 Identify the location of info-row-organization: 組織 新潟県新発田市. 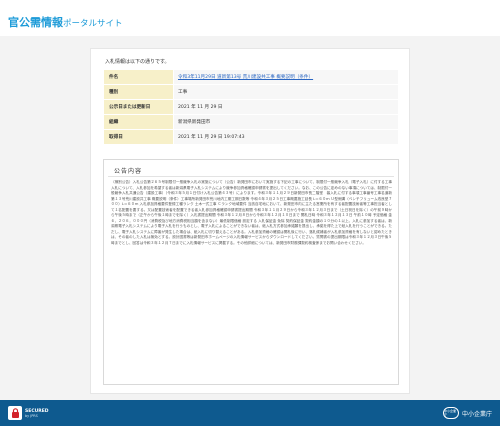
(251, 122).